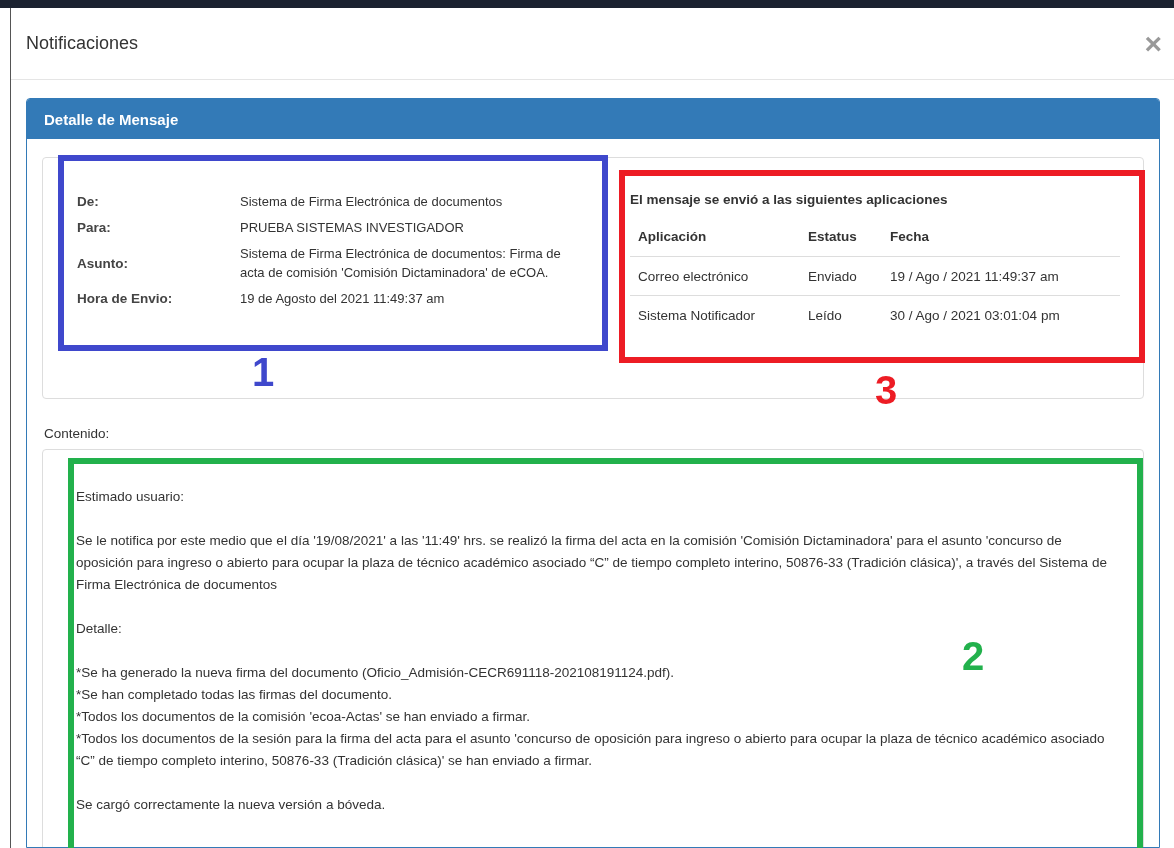 This screenshot has width=1174, height=848. What do you see at coordinates (234, 695) in the screenshot?
I see `detail-line: *Se han completado todas las firmas del documento.` at bounding box center [234, 695].